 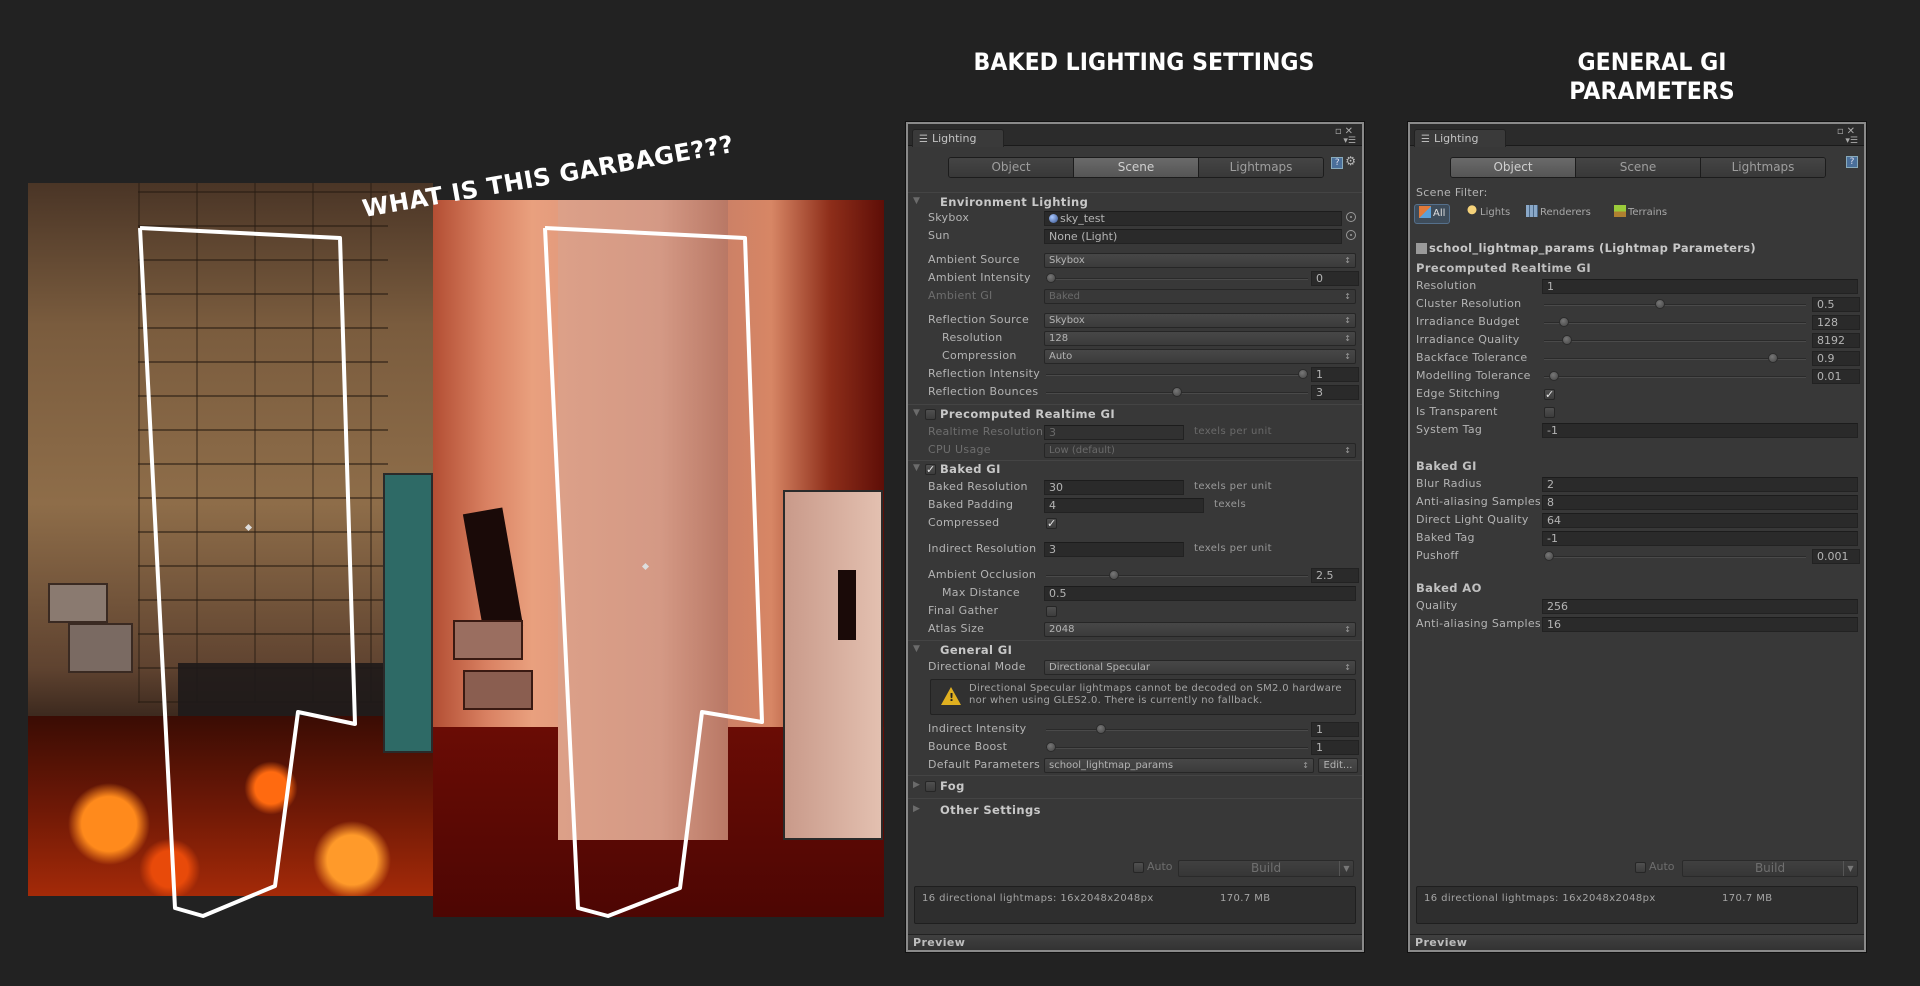 What do you see at coordinates (1700, 502) in the screenshot?
I see `aa-samples-field: 8` at bounding box center [1700, 502].